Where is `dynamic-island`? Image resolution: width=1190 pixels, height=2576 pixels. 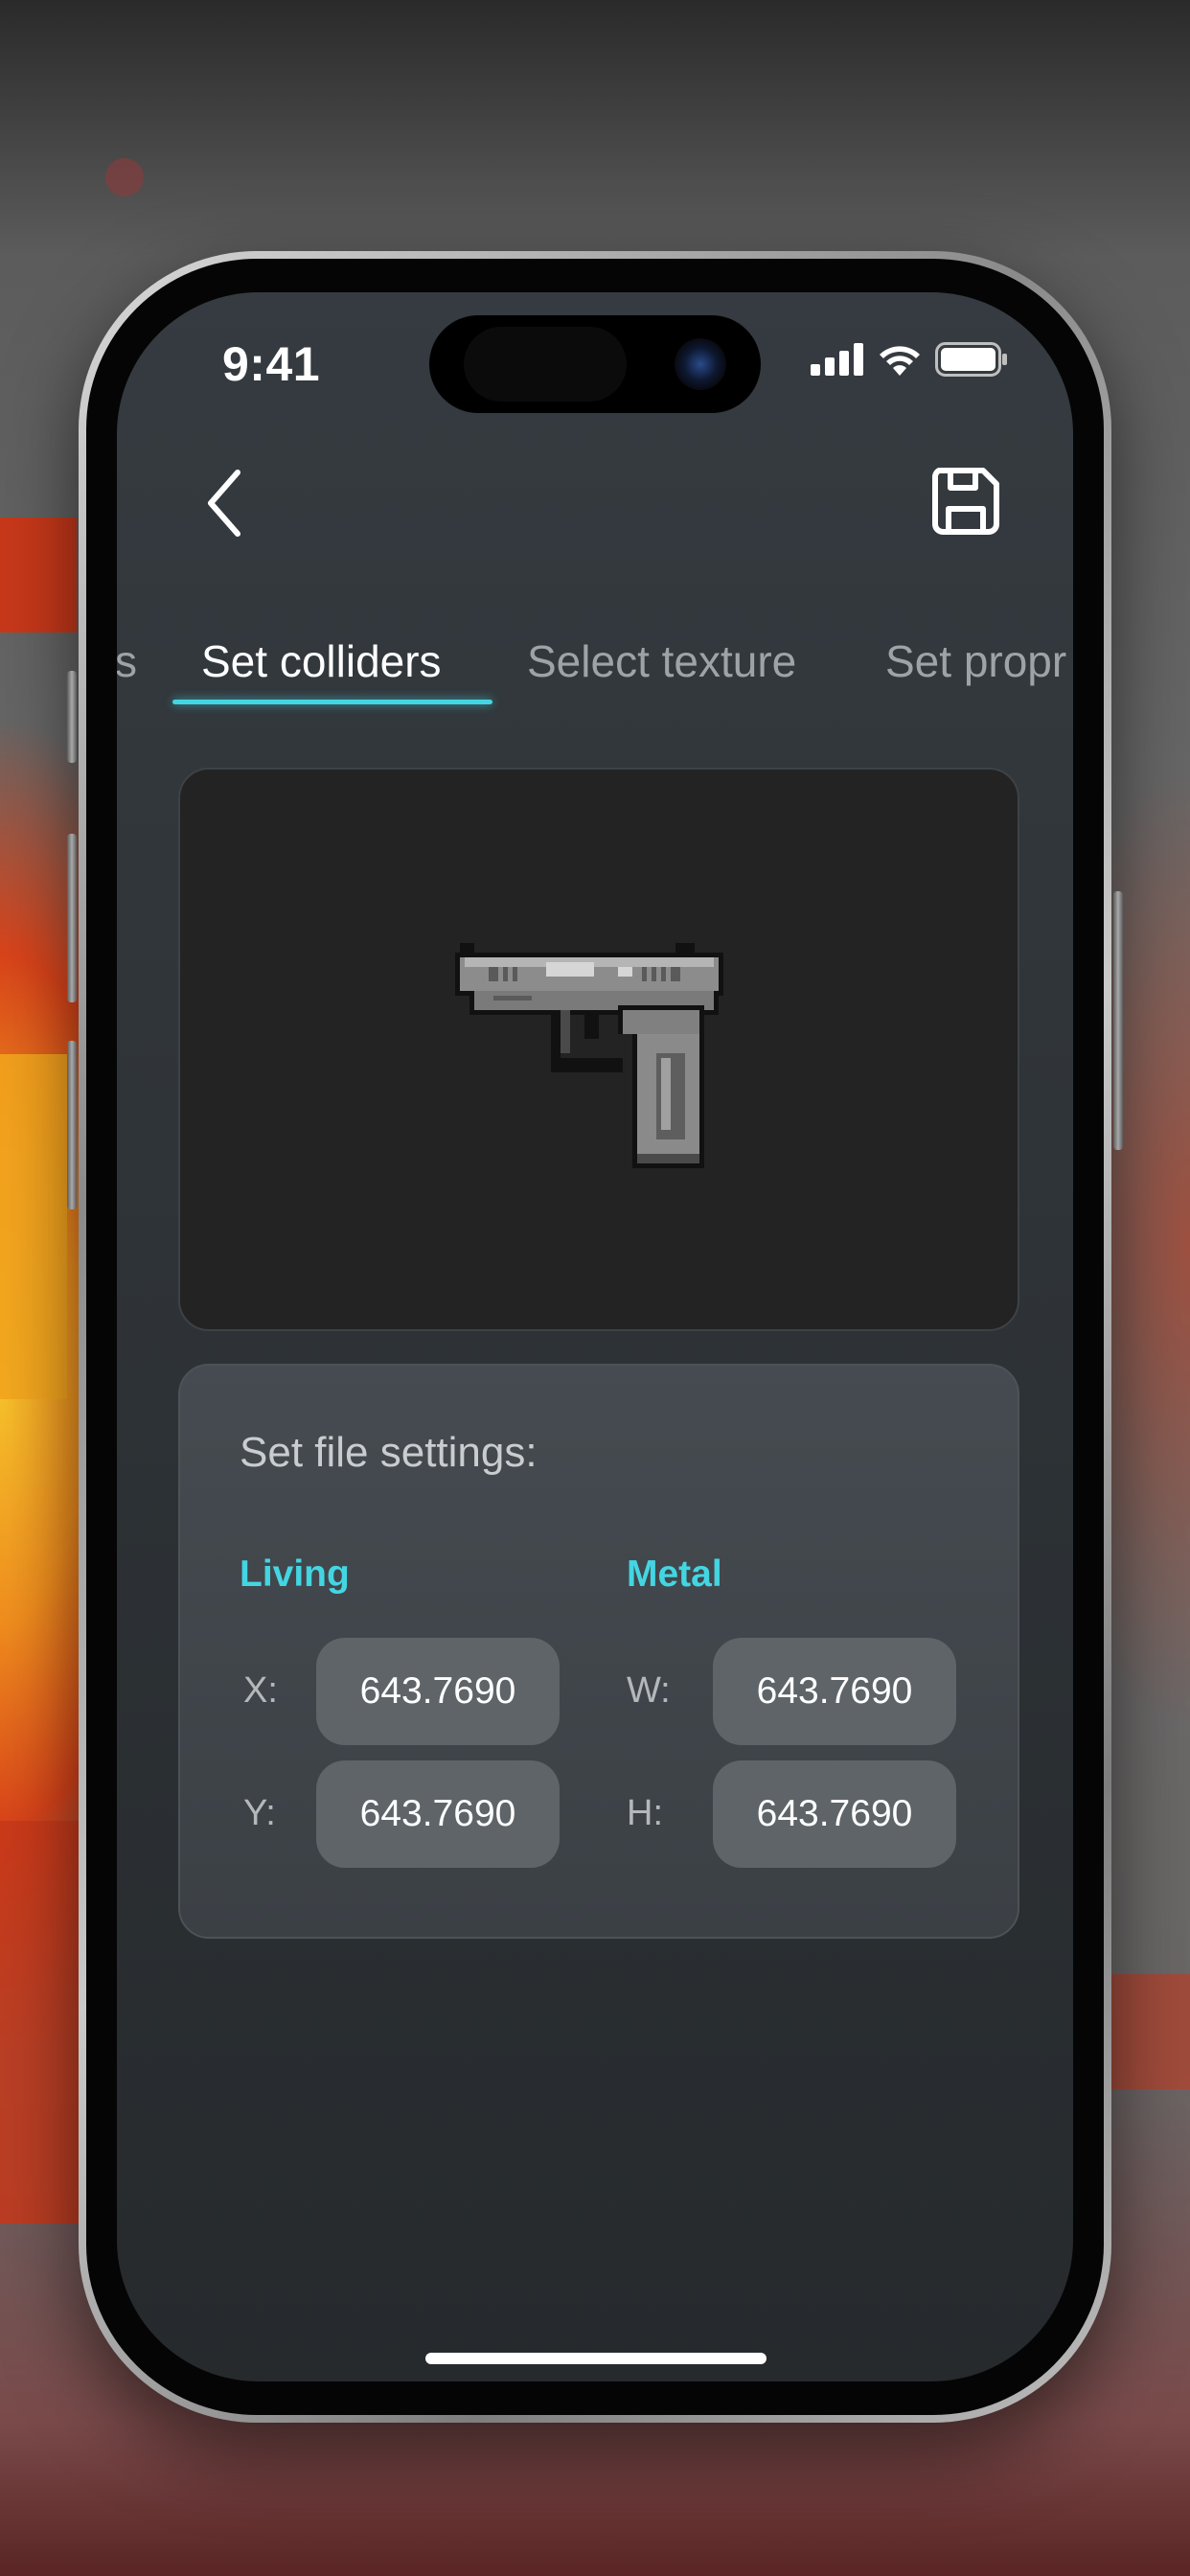 dynamic-island is located at coordinates (595, 364).